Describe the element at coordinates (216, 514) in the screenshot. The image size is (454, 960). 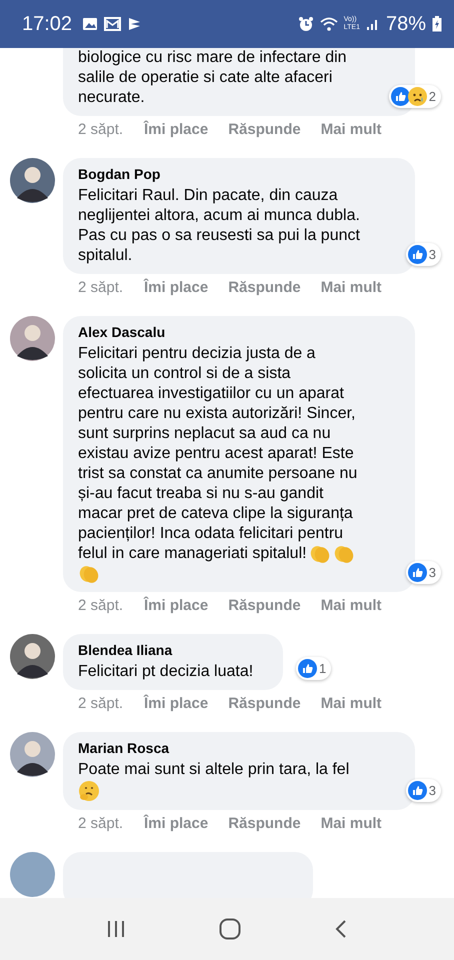
I see `comment-text: macar pret de cateva clipe la siguranța` at that location.